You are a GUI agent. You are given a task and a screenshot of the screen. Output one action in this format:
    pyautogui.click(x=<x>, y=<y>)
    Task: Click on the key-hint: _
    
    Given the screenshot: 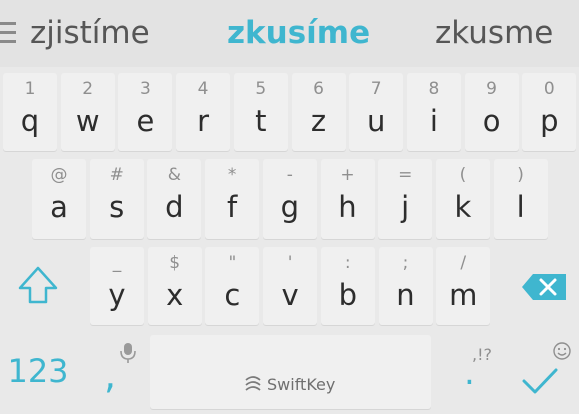 What is the action you would take?
    pyautogui.click(x=117, y=263)
    